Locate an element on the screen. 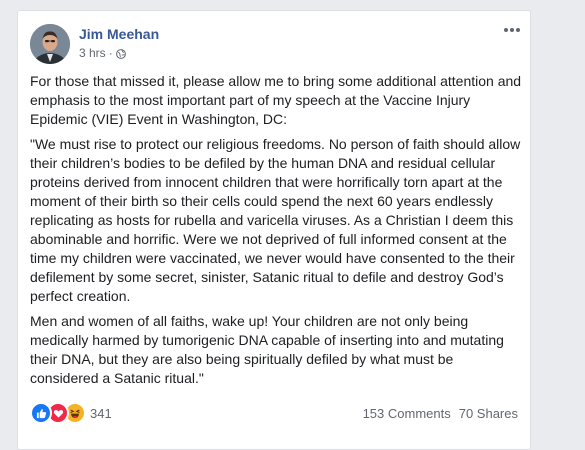 This screenshot has width=585, height=450. timestamp-link: 3 hrs is located at coordinates (92, 53).